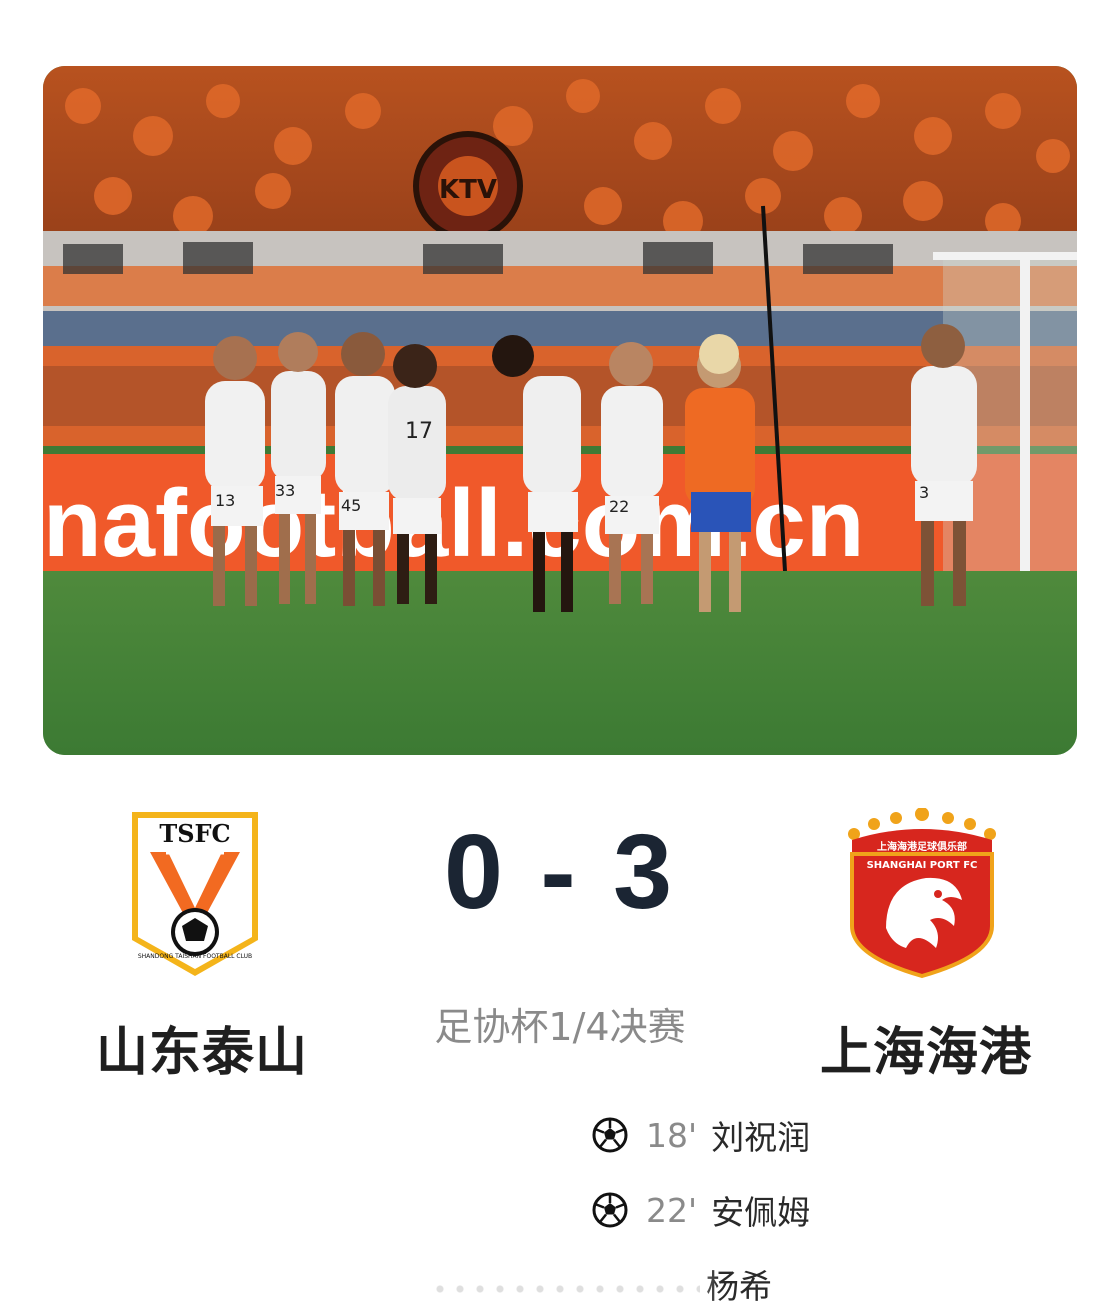 The width and height of the screenshot is (1120, 1312). Describe the element at coordinates (195, 956) in the screenshot. I see `home-logo-subtext: SHANDONG TAISHAN FOOTBALL CLUB` at that location.